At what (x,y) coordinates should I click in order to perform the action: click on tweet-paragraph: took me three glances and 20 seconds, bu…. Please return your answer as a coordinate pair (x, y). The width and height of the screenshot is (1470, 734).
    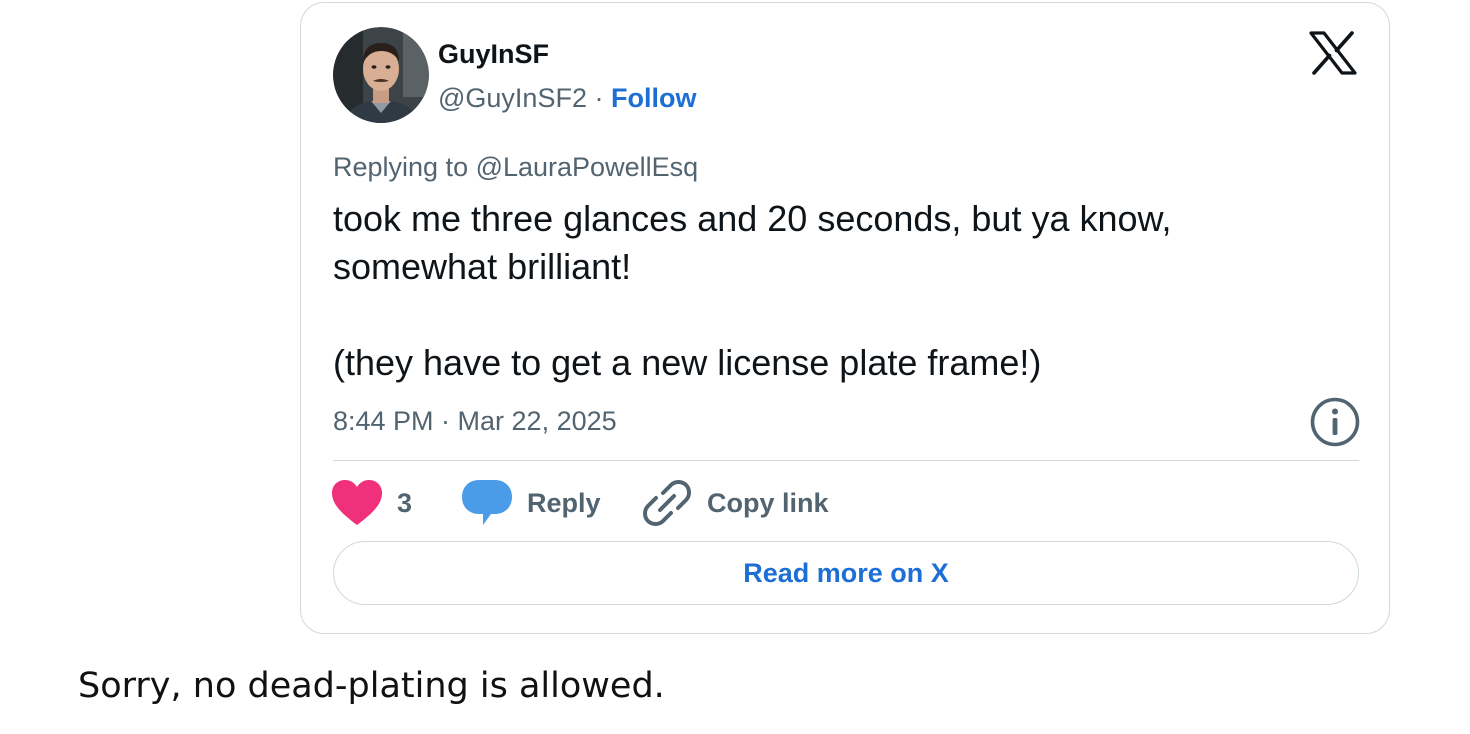
    Looking at the image, I should click on (752, 242).